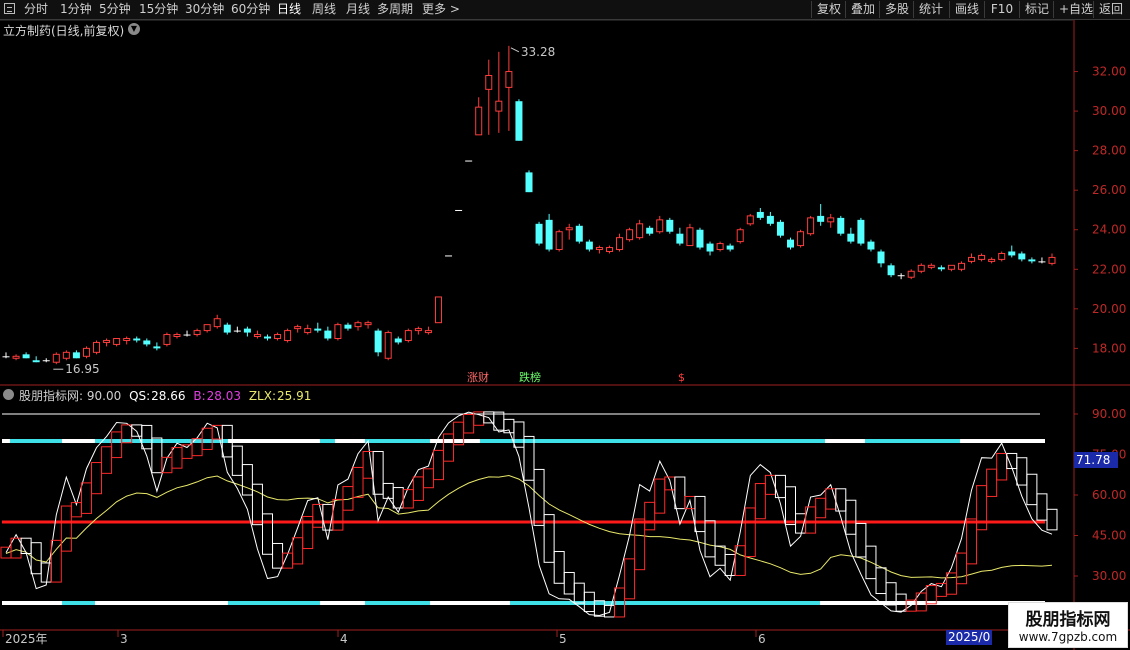 The width and height of the screenshot is (1130, 650). Describe the element at coordinates (1110, 9) in the screenshot. I see `back-button: 返回` at that location.